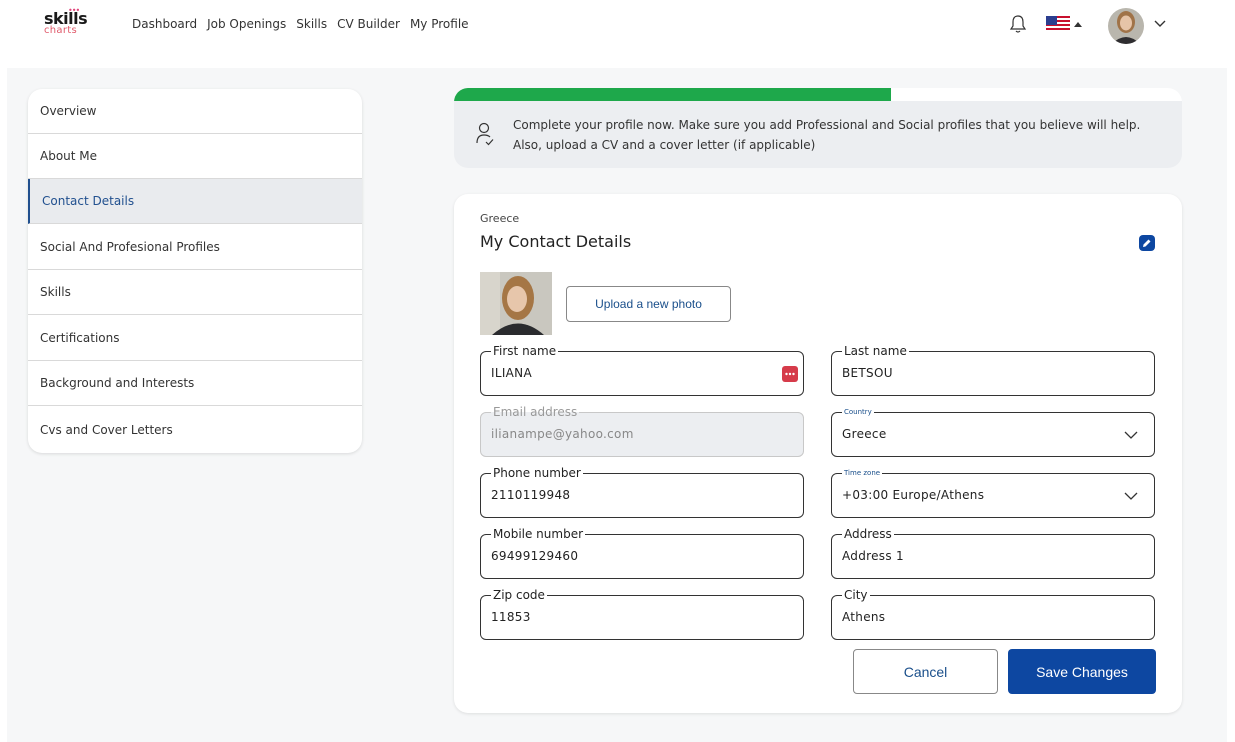 The height and width of the screenshot is (742, 1235). What do you see at coordinates (535, 556) in the screenshot?
I see `mobile-value: 69499129460` at bounding box center [535, 556].